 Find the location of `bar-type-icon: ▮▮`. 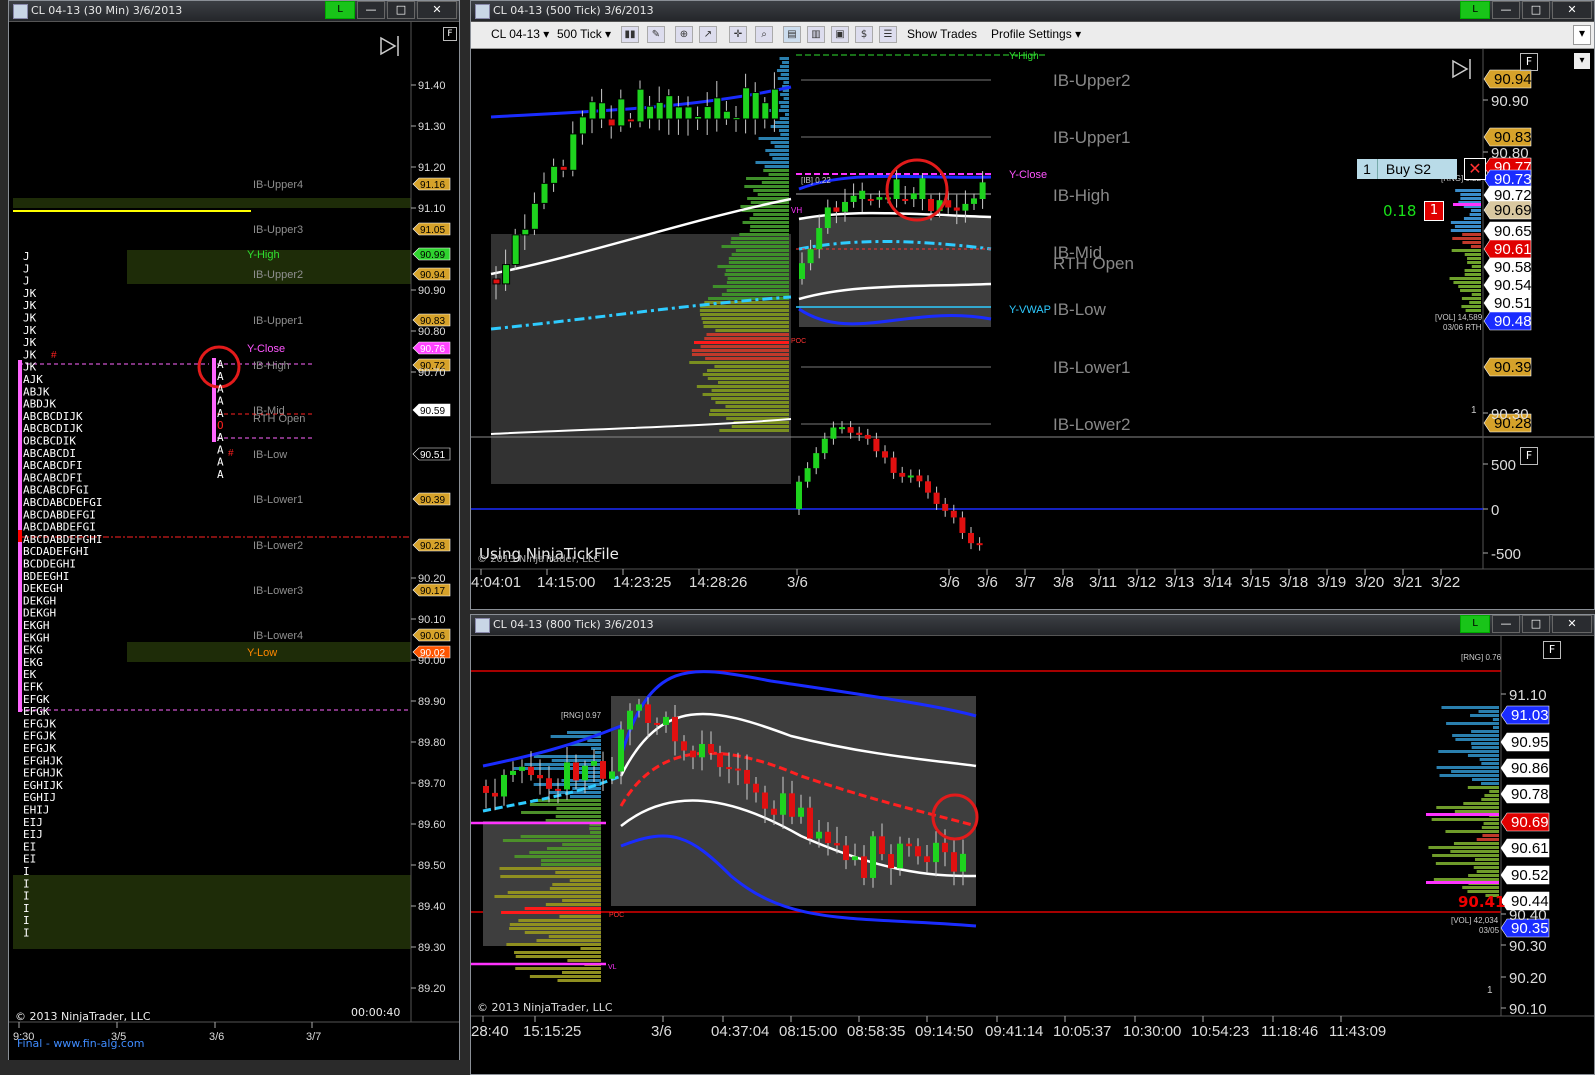

bar-type-icon: ▮▮ is located at coordinates (630, 34).